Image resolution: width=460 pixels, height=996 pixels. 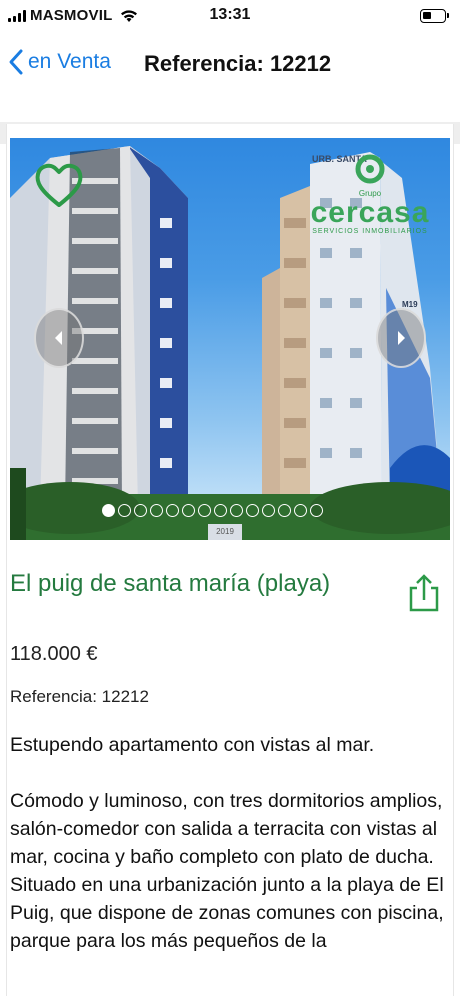 I want to click on description-paragraph: Estupendo apartamento con vistas al mar., so click(x=192, y=745).